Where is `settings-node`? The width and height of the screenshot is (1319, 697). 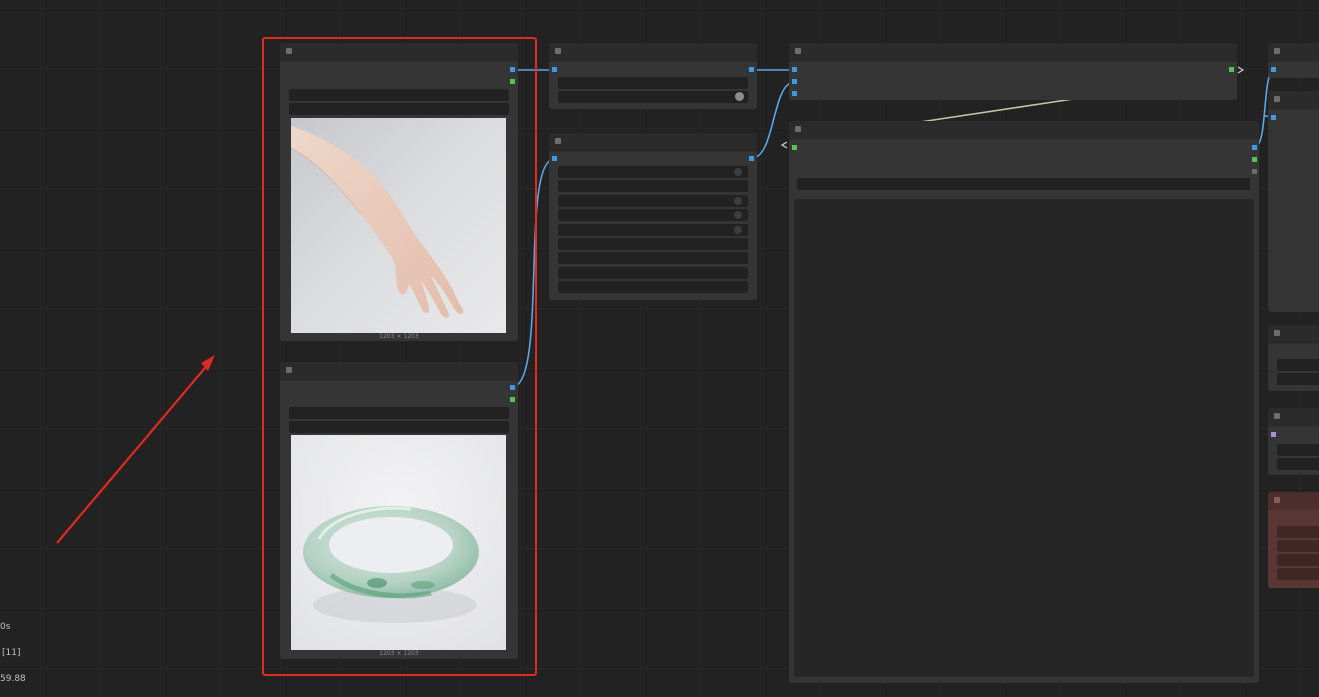 settings-node is located at coordinates (653, 216).